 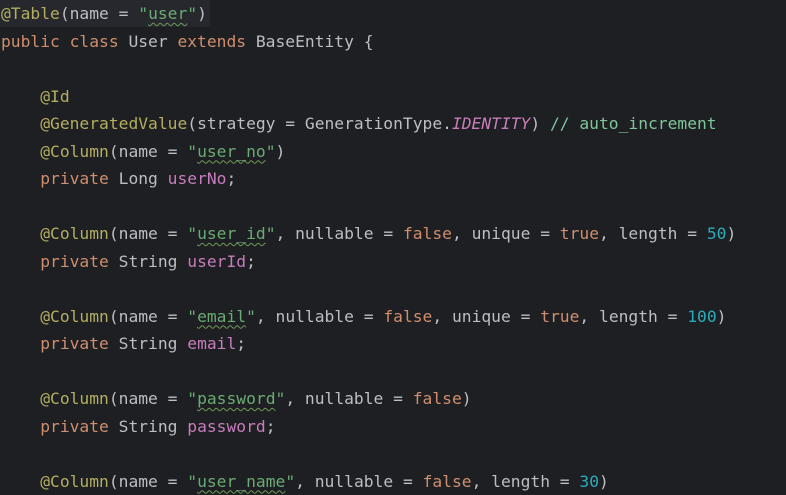 What do you see at coordinates (197, 178) in the screenshot?
I see `code-token: userNo` at bounding box center [197, 178].